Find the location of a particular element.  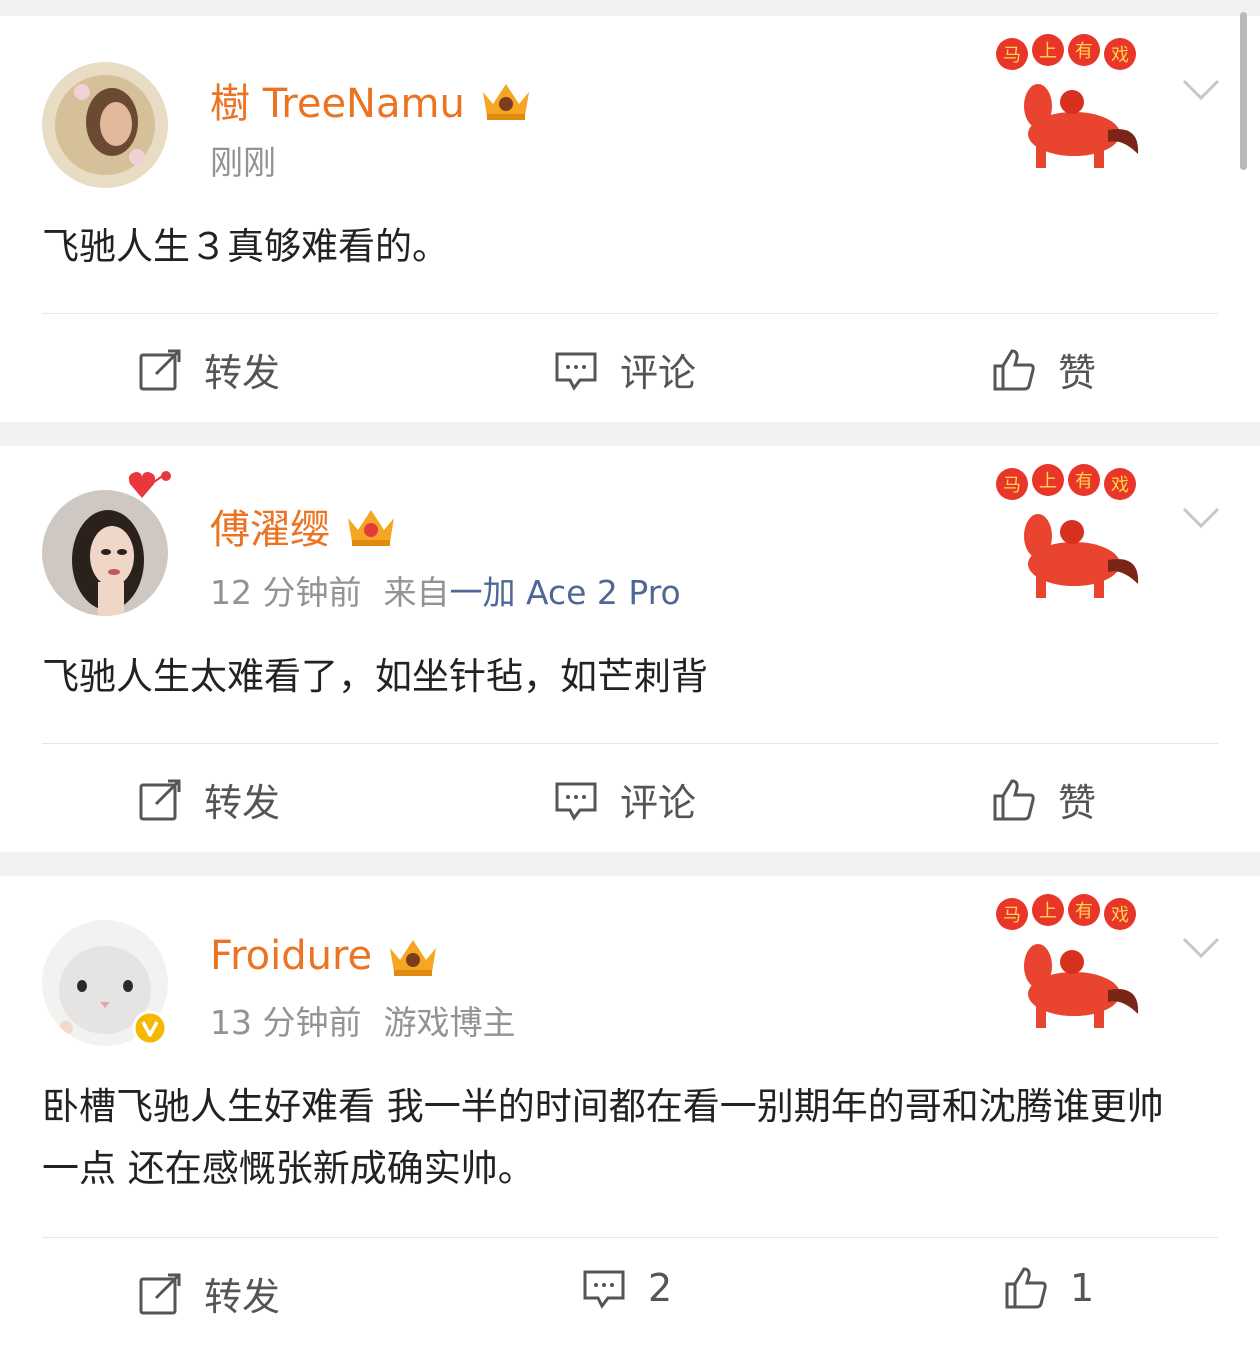

like-button: 1 is located at coordinates (1049, 1288).